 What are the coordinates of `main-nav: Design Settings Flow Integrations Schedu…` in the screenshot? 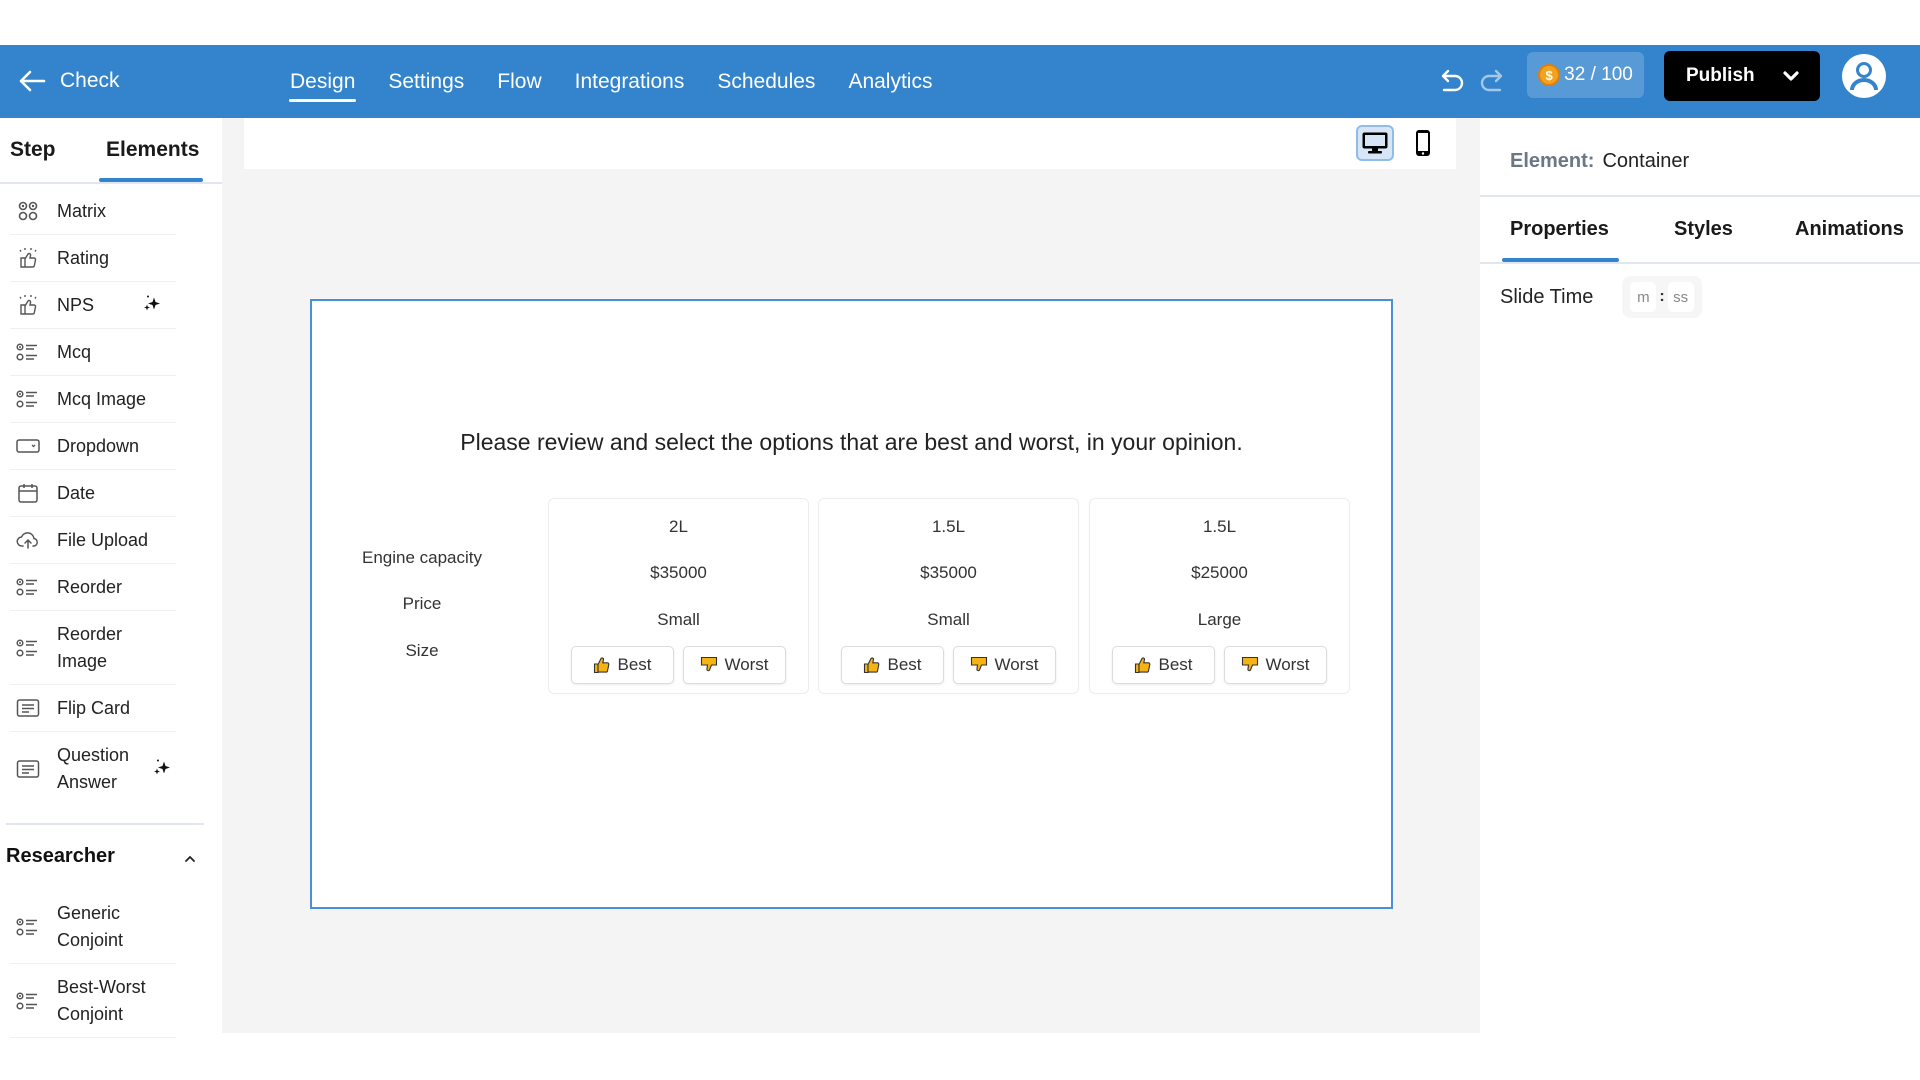 It's located at (626, 81).